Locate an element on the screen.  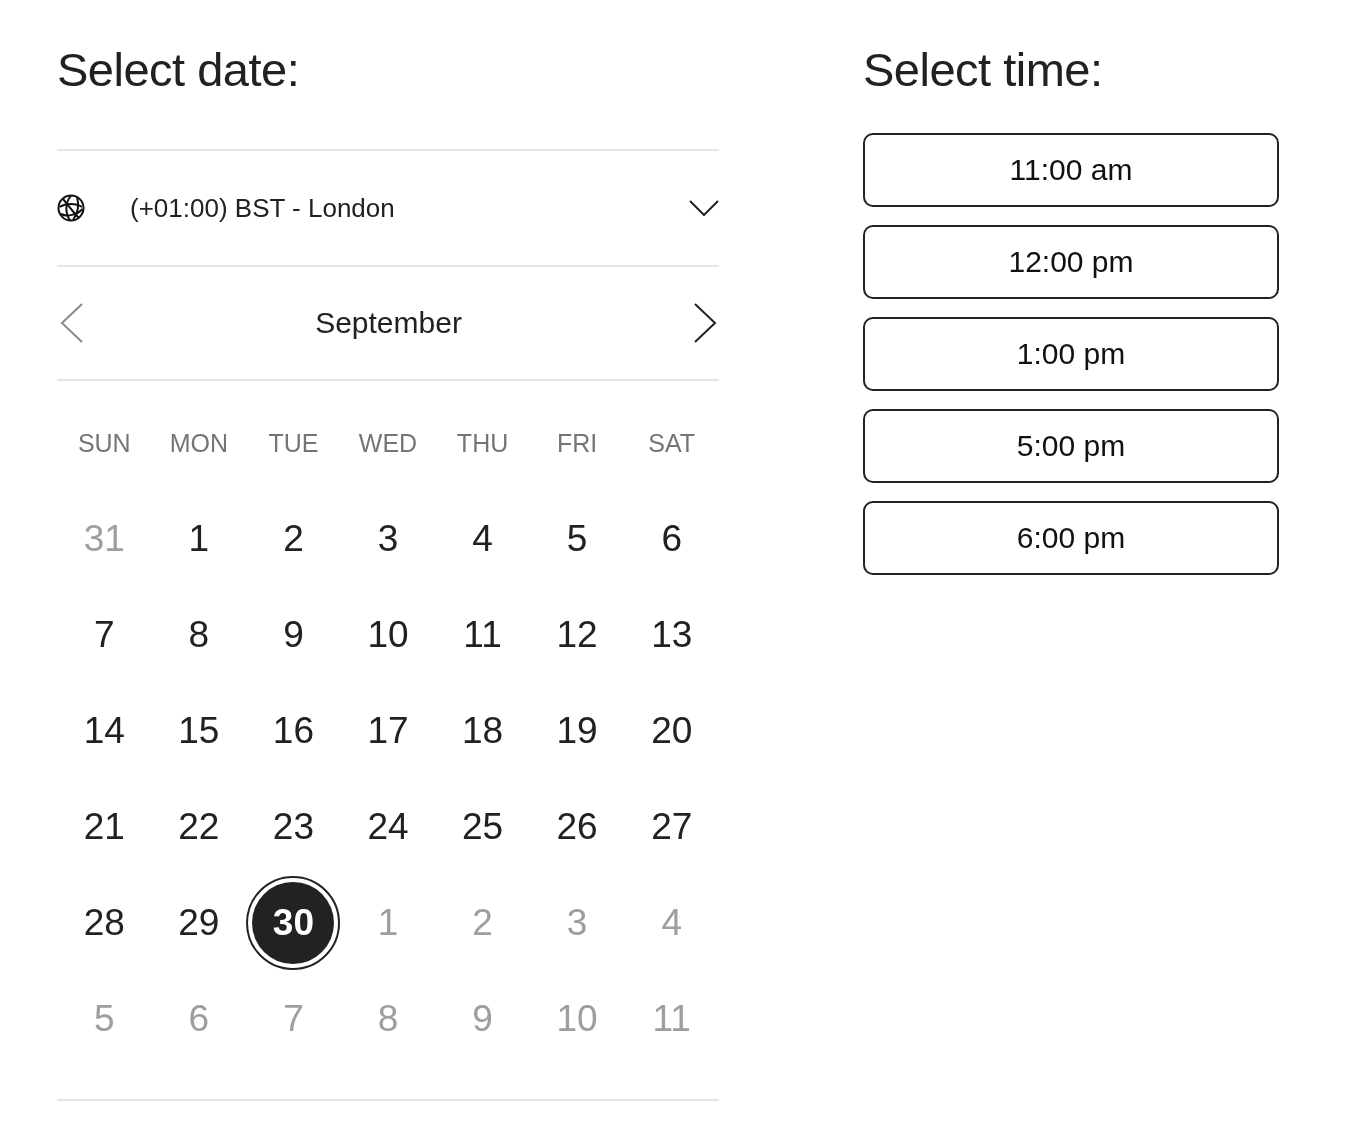
weekday-label: THU is located at coordinates (482, 443).